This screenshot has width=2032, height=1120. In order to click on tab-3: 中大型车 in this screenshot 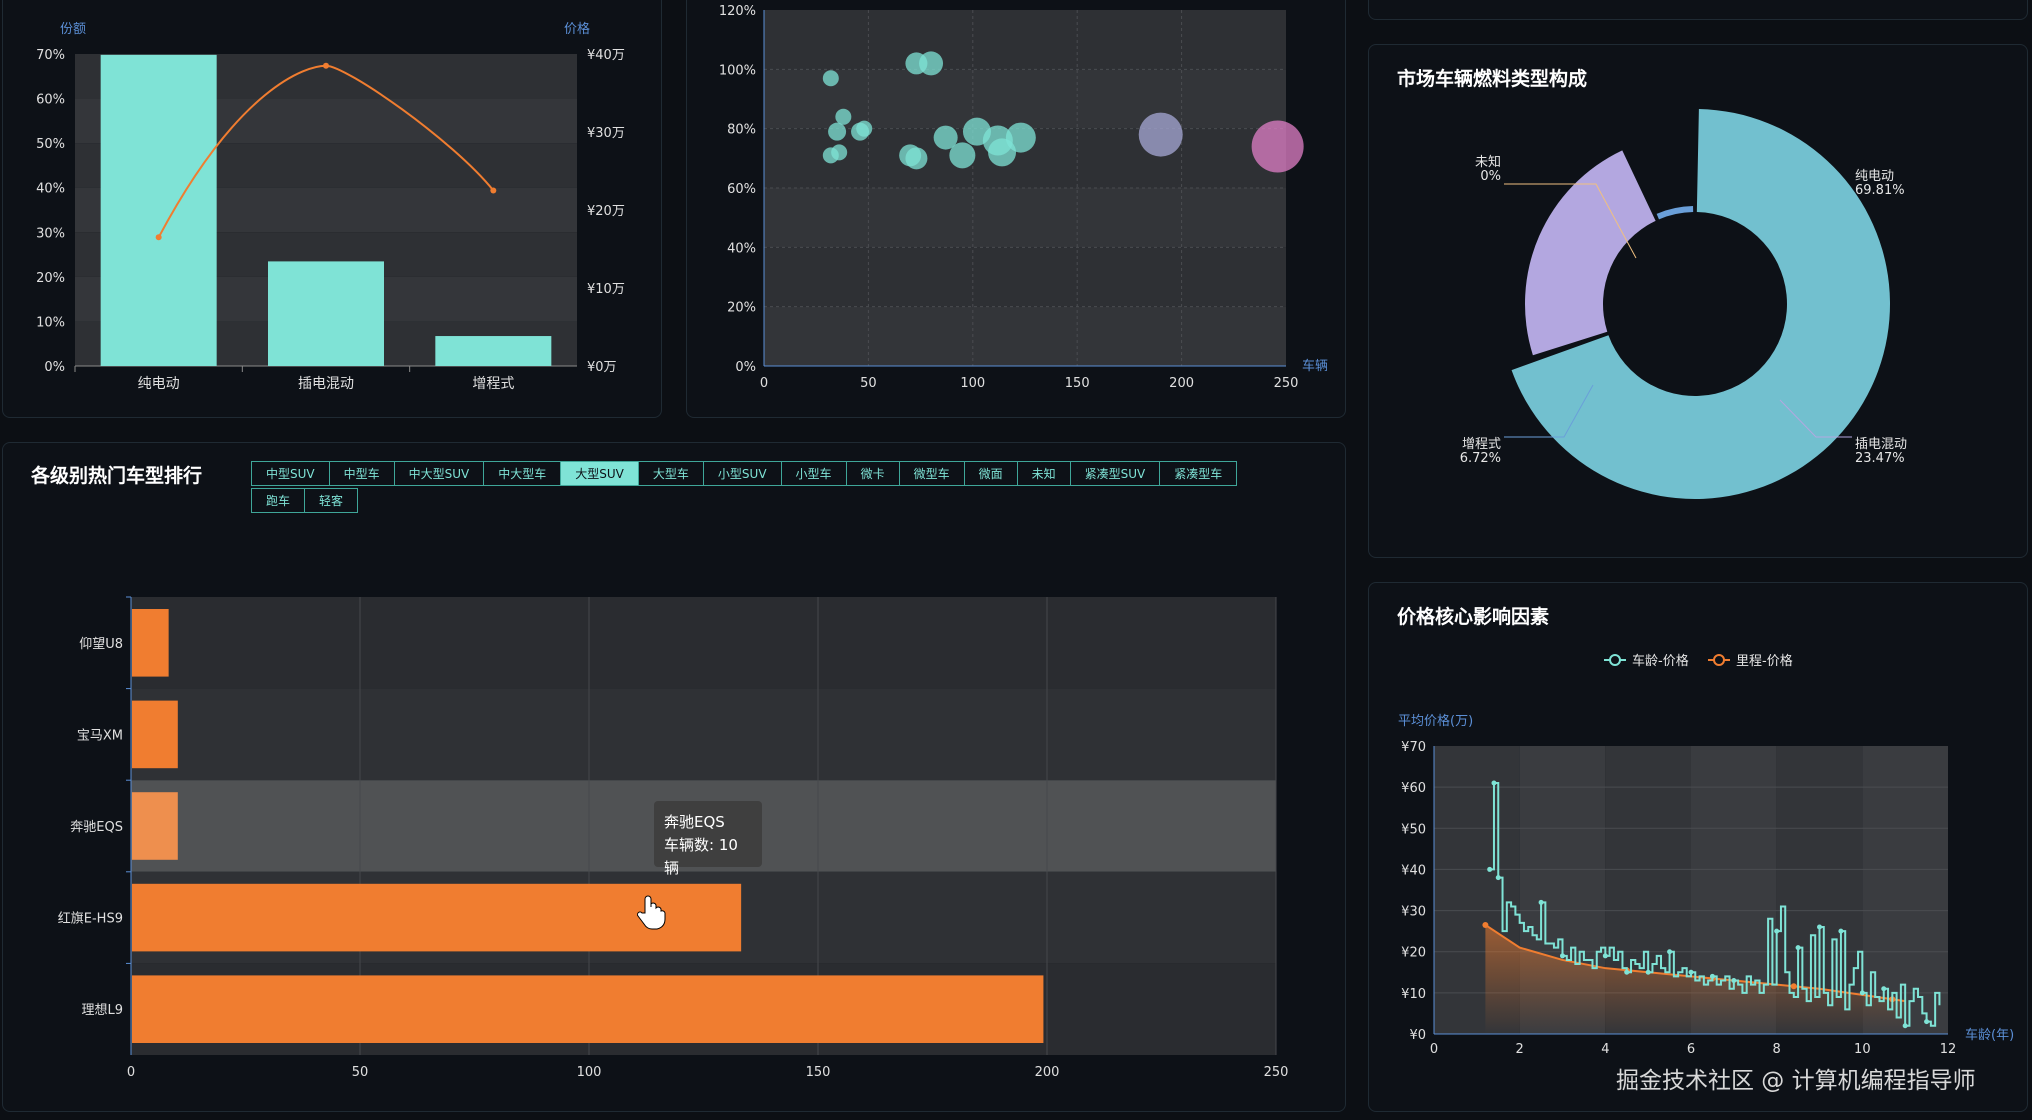, I will do `click(522, 473)`.